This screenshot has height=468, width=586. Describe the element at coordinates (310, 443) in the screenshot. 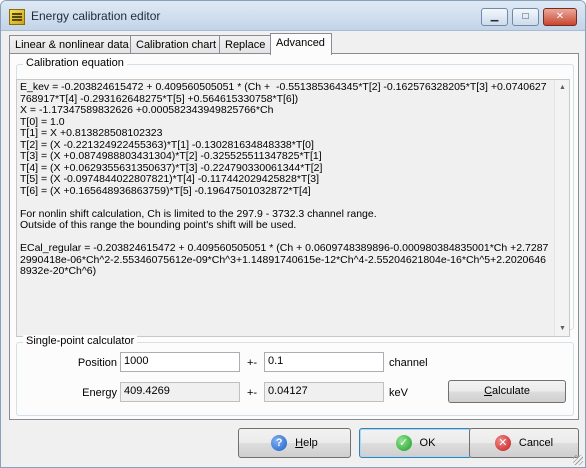

I see `help-button-label: elp` at that location.